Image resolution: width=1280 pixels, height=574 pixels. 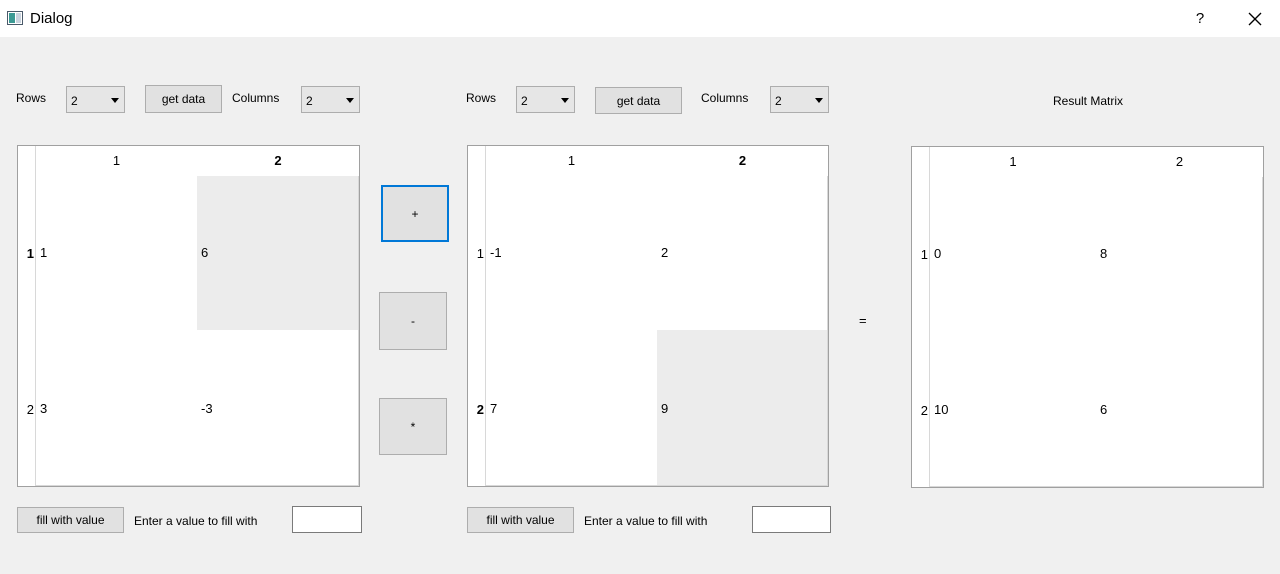 What do you see at coordinates (117, 408) in the screenshot?
I see `left-cell-2-1: 3` at bounding box center [117, 408].